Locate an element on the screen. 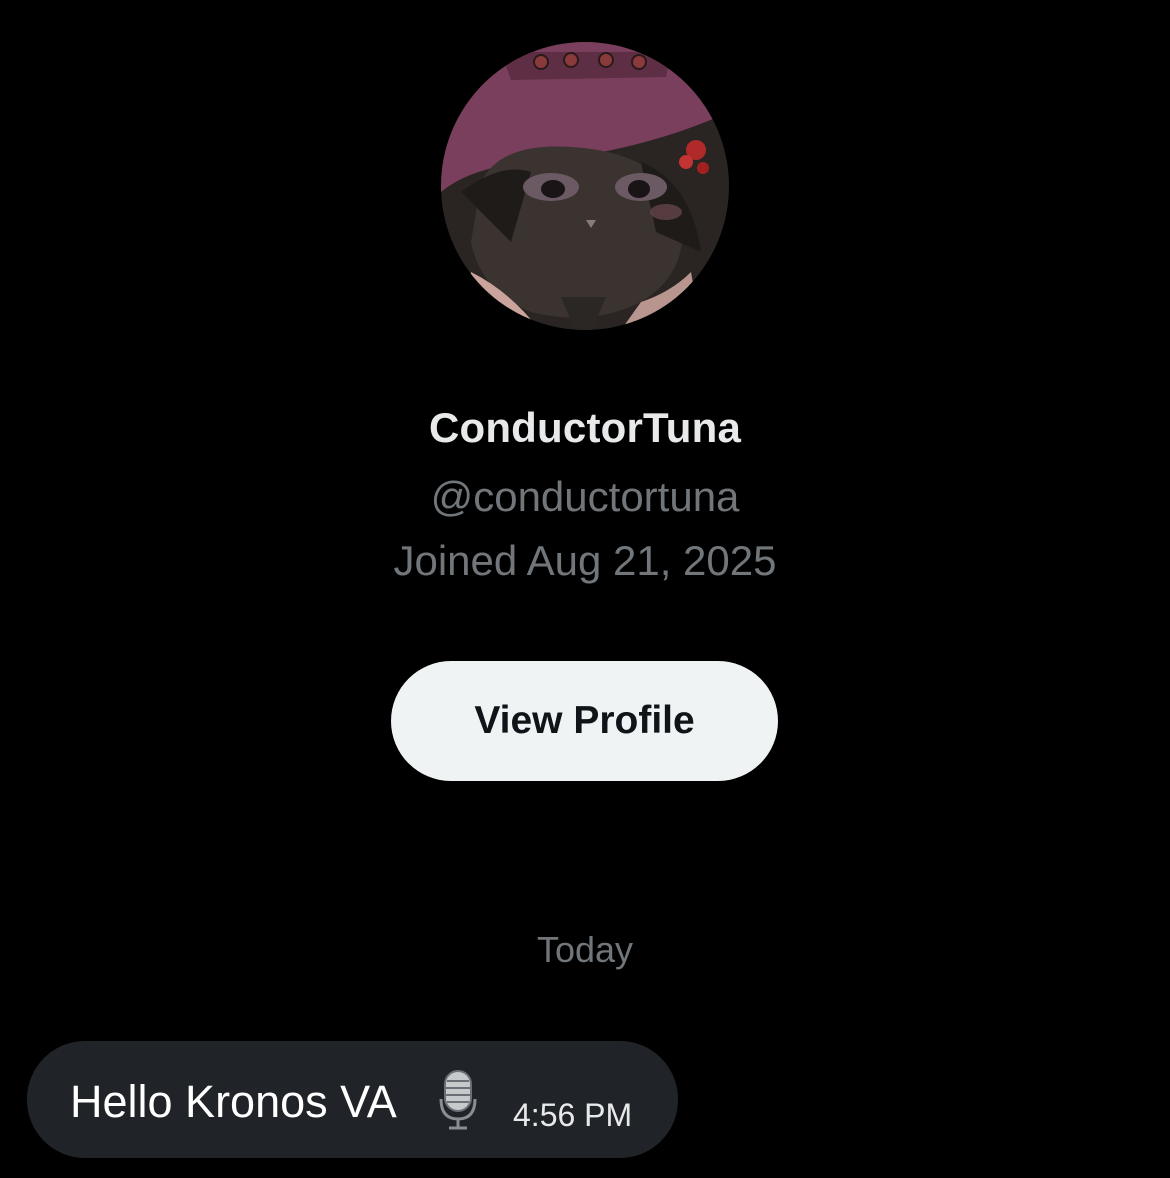 The width and height of the screenshot is (1170, 1178). microphone-icon is located at coordinates (458, 1100).